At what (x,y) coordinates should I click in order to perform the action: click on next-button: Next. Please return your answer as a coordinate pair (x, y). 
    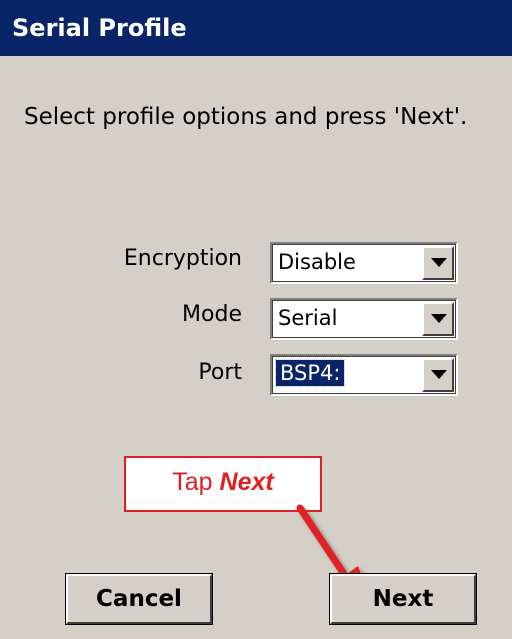
    Looking at the image, I should click on (403, 599).